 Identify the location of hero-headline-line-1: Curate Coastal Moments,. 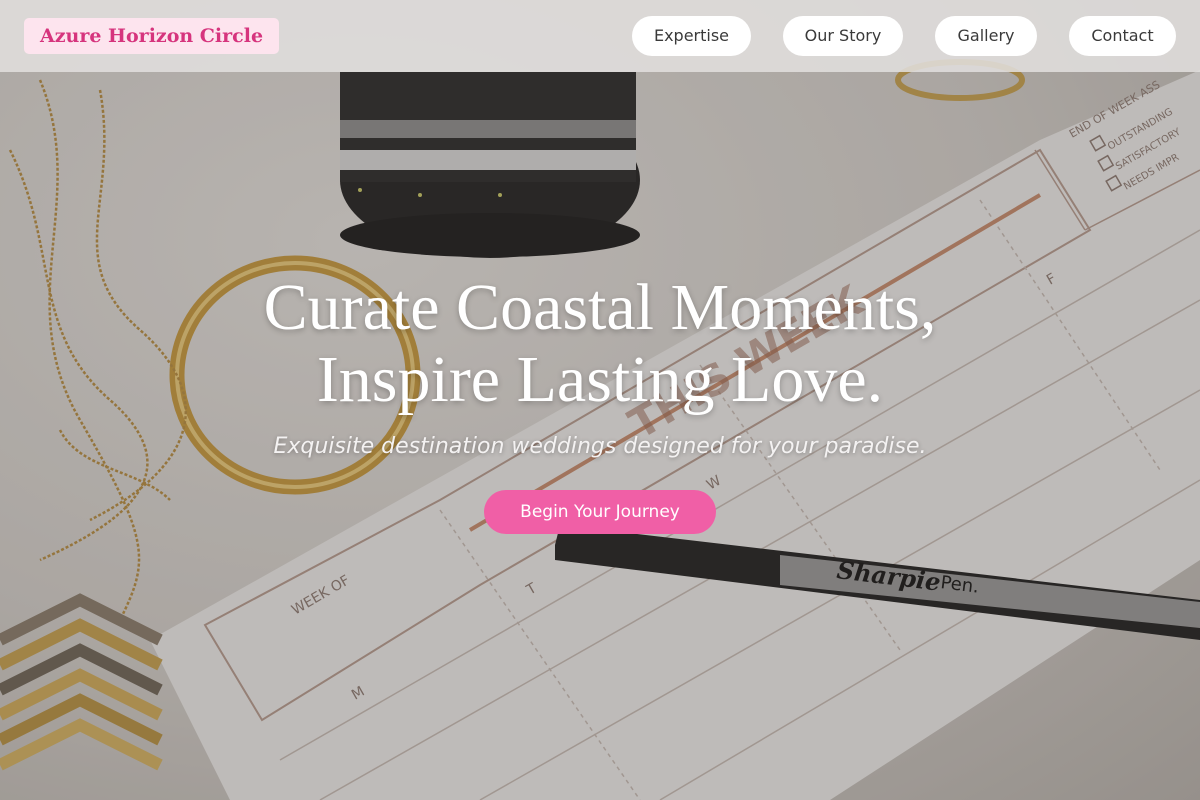
(600, 307).